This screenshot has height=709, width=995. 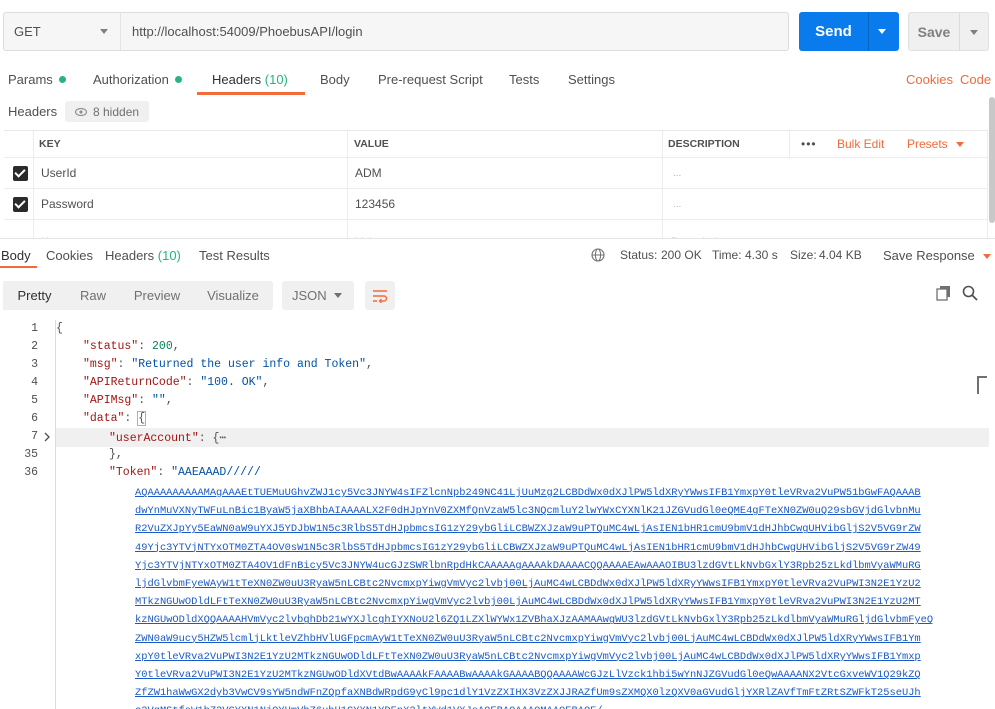 I want to click on code-line: "status": 200,, so click(x=131, y=346).